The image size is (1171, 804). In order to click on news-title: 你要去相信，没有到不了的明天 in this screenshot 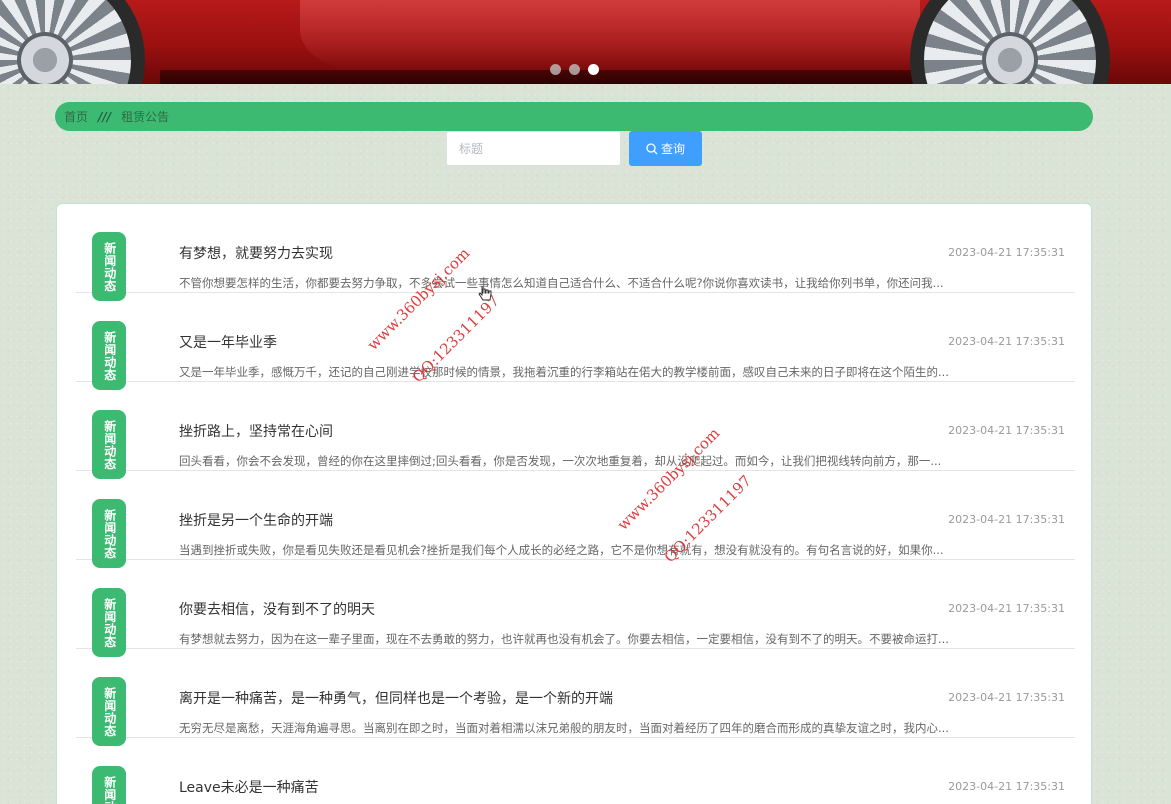, I will do `click(277, 609)`.